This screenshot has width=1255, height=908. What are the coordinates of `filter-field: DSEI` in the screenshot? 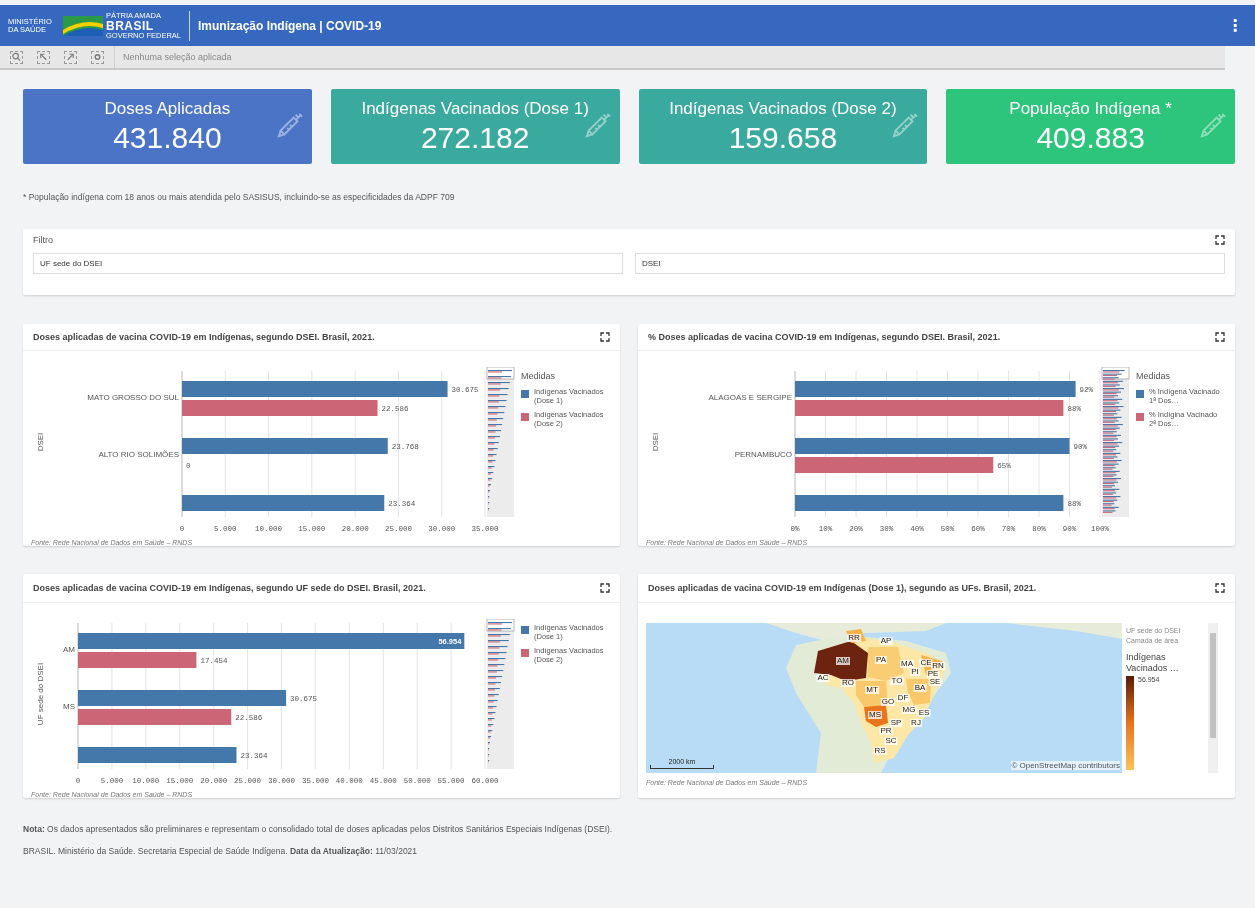 It's located at (930, 263).